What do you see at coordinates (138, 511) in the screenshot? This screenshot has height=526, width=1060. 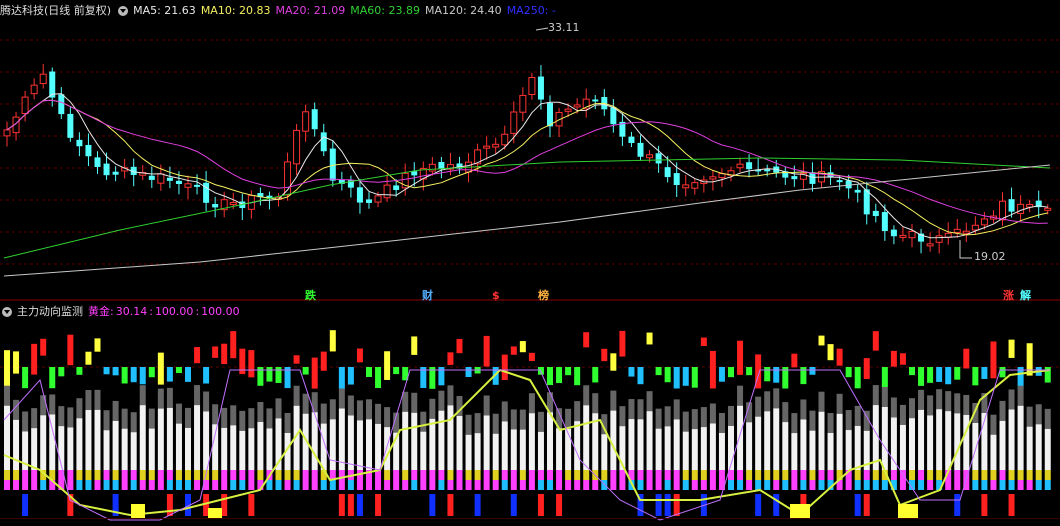 I see `gold-signal-block` at bounding box center [138, 511].